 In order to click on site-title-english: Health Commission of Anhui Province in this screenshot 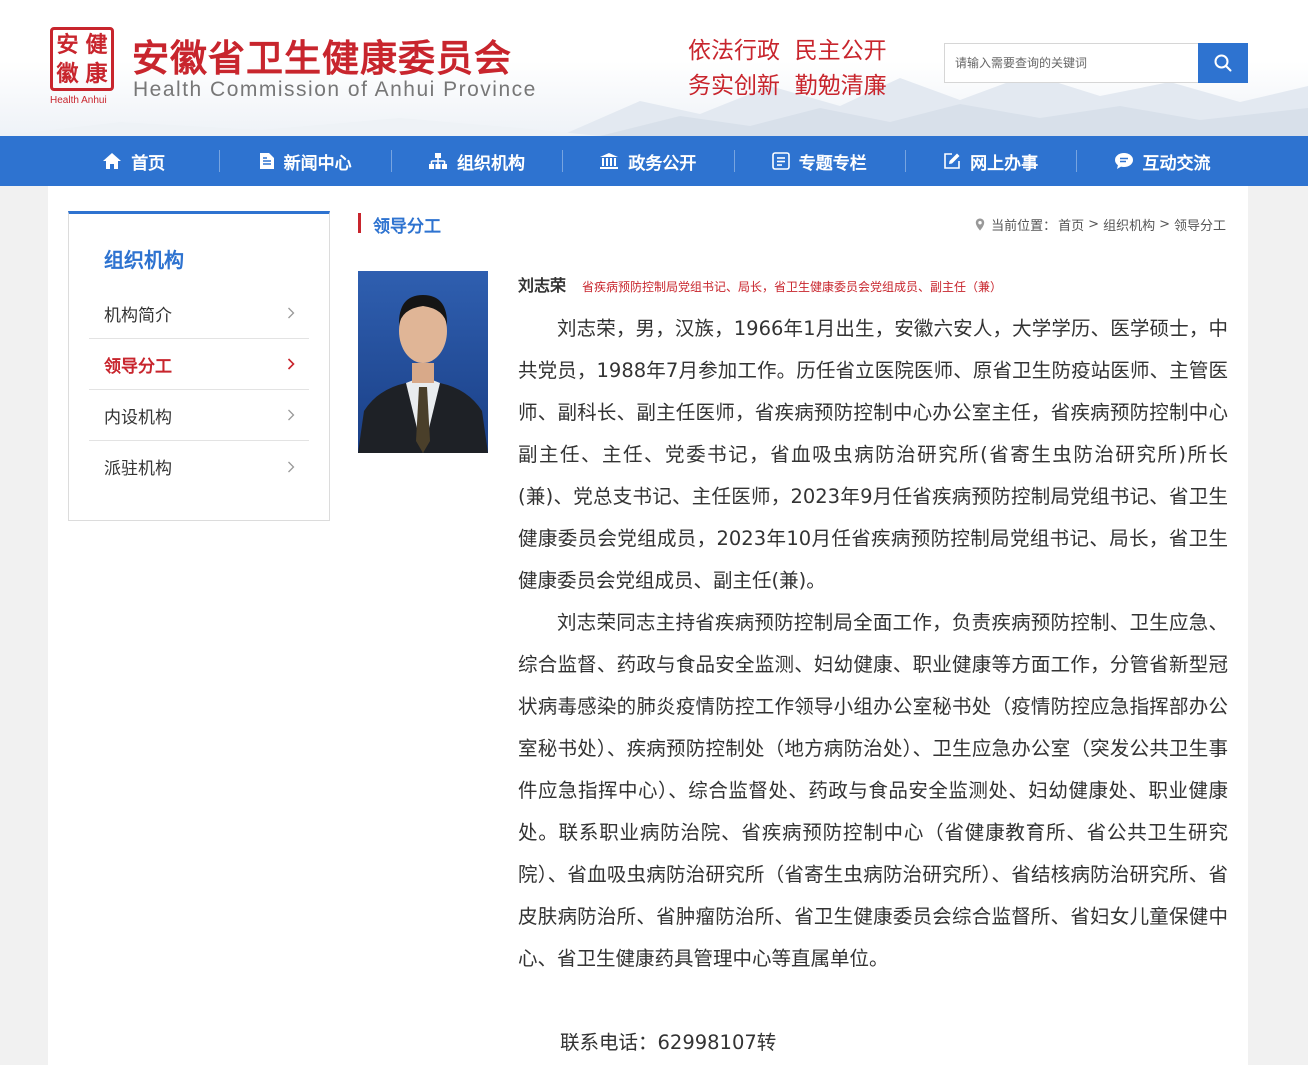, I will do `click(335, 89)`.